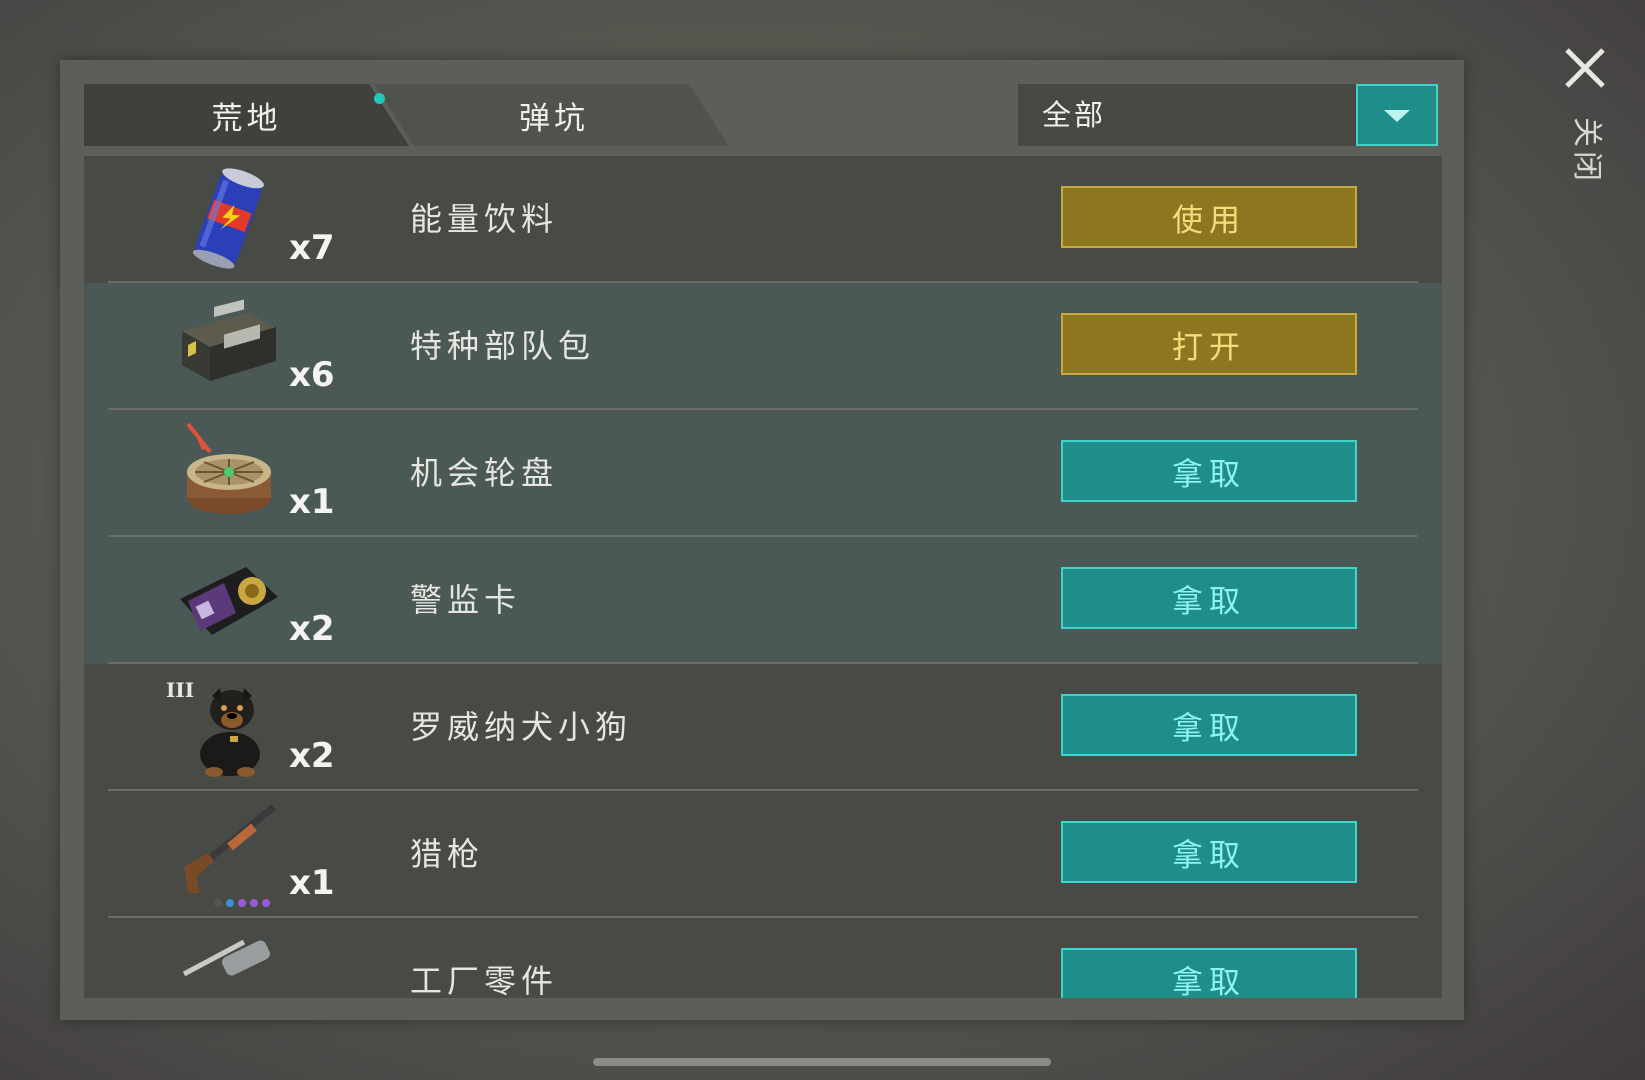 This screenshot has height=1080, width=1645. What do you see at coordinates (246, 118) in the screenshot?
I see `tab-label: 荒地` at bounding box center [246, 118].